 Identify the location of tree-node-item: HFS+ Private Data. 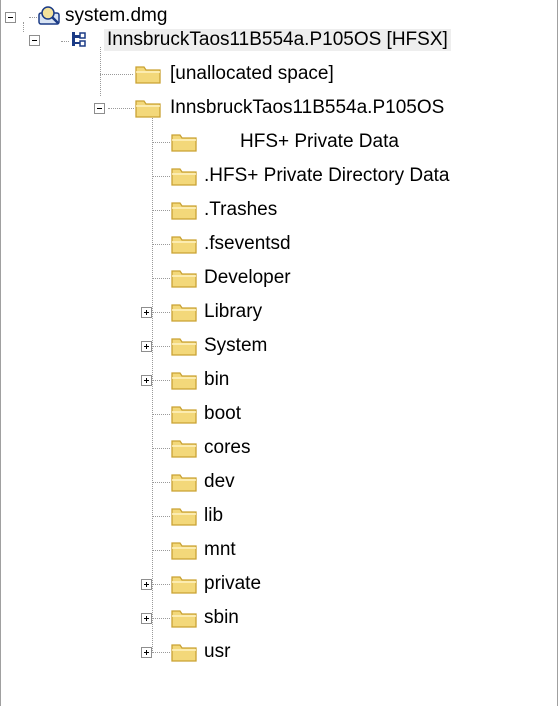
(279, 143).